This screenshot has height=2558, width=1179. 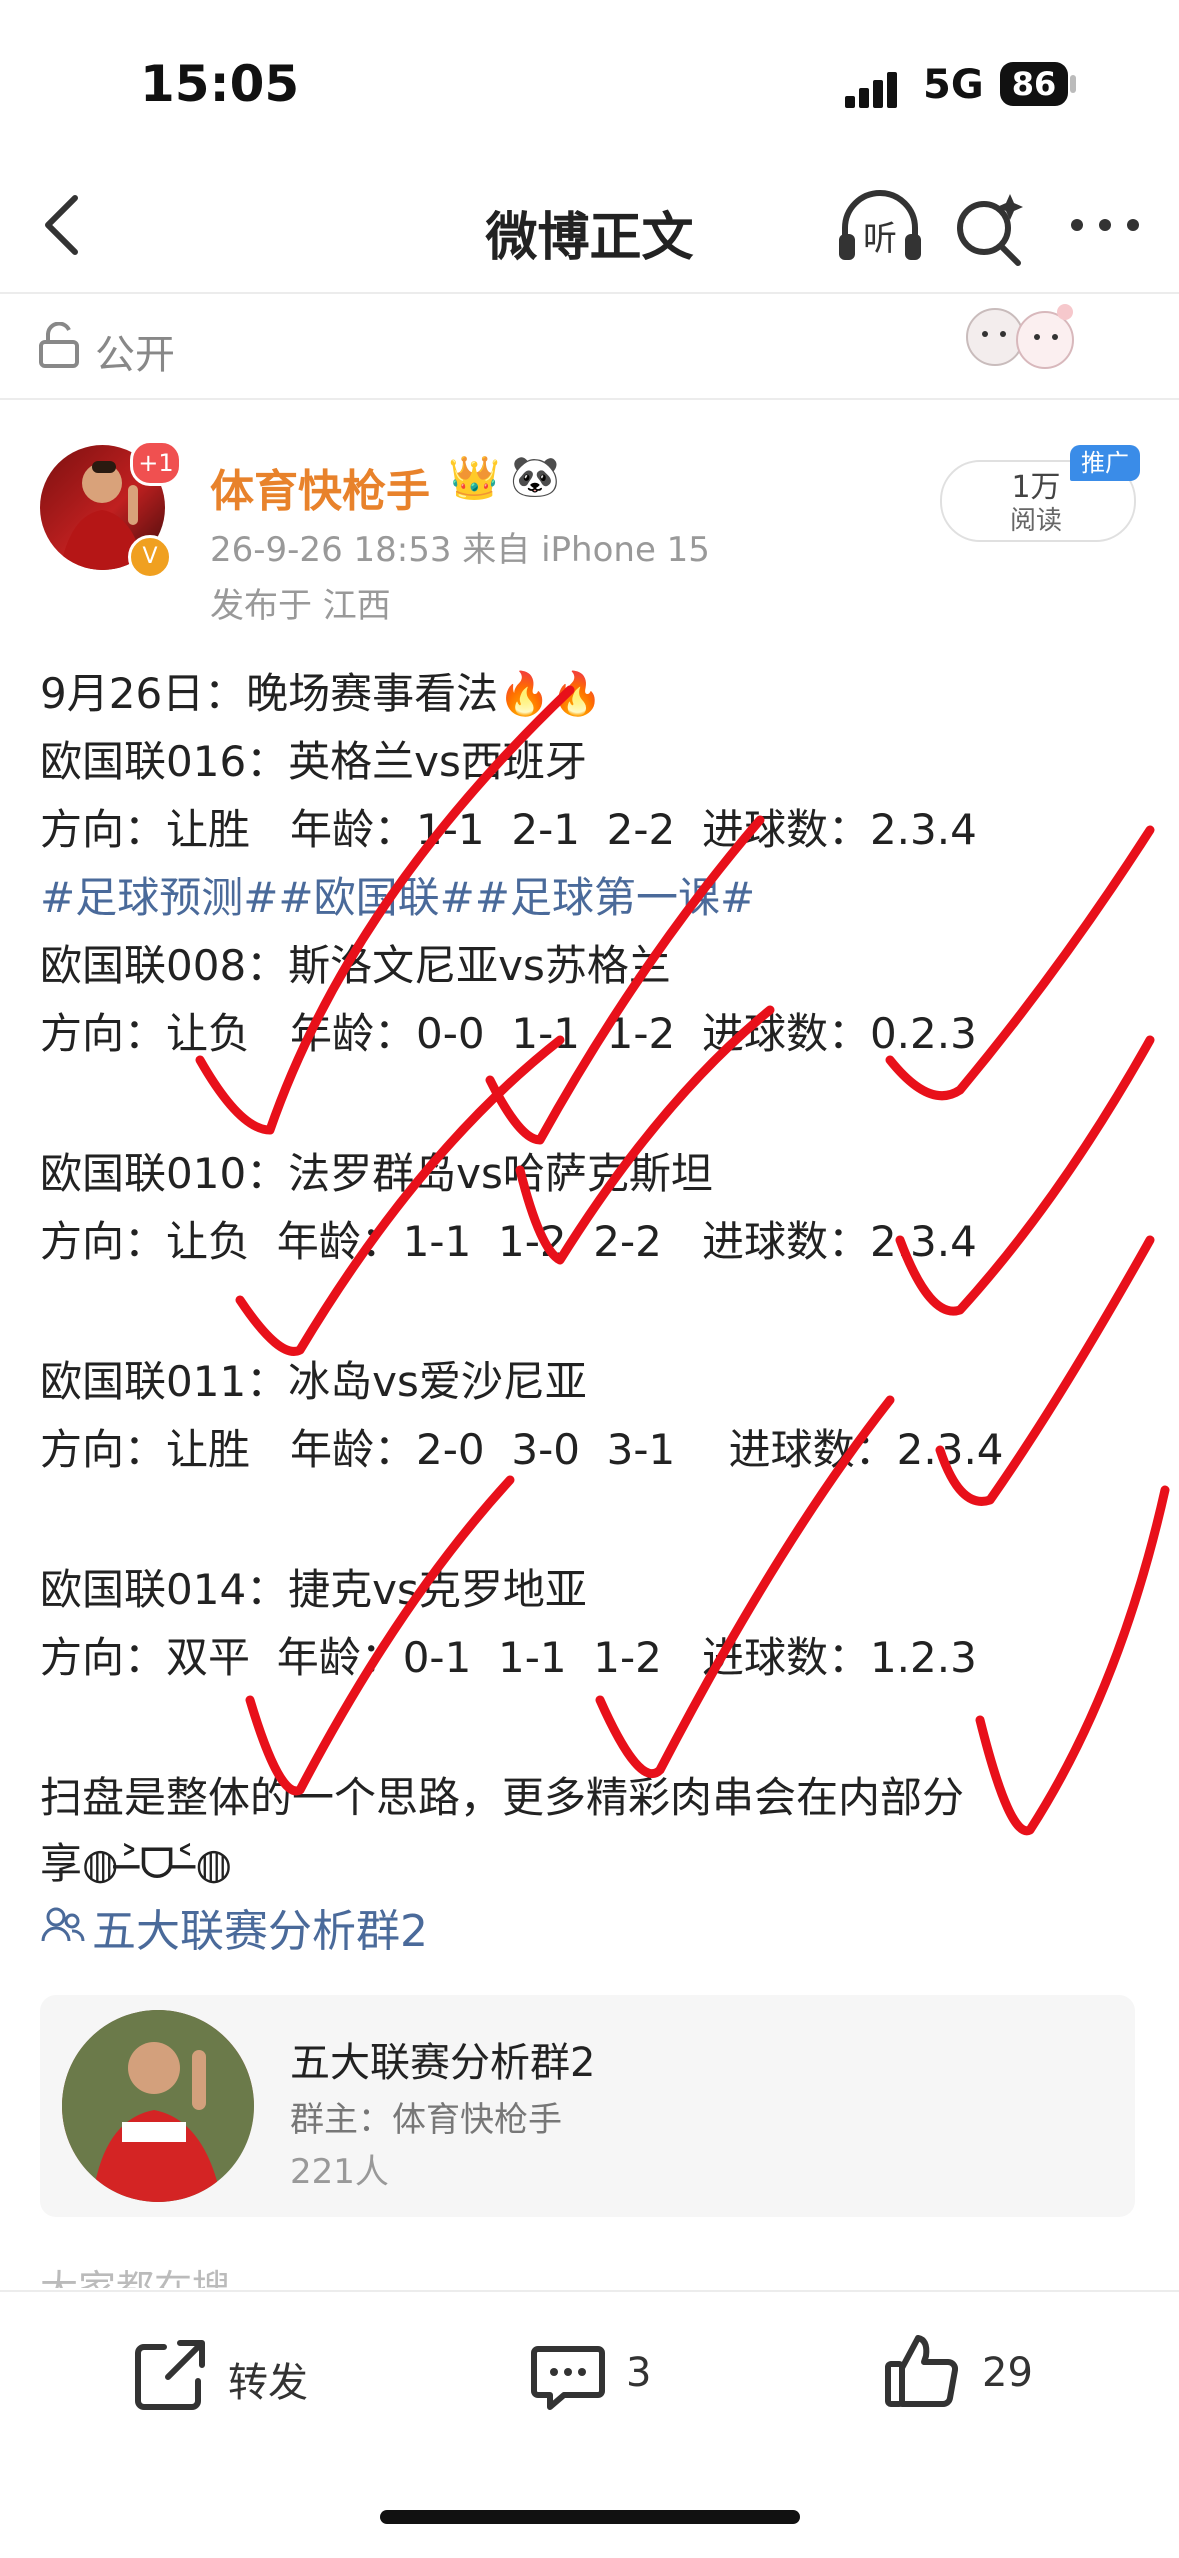 What do you see at coordinates (871, 90) in the screenshot?
I see `signal-icon` at bounding box center [871, 90].